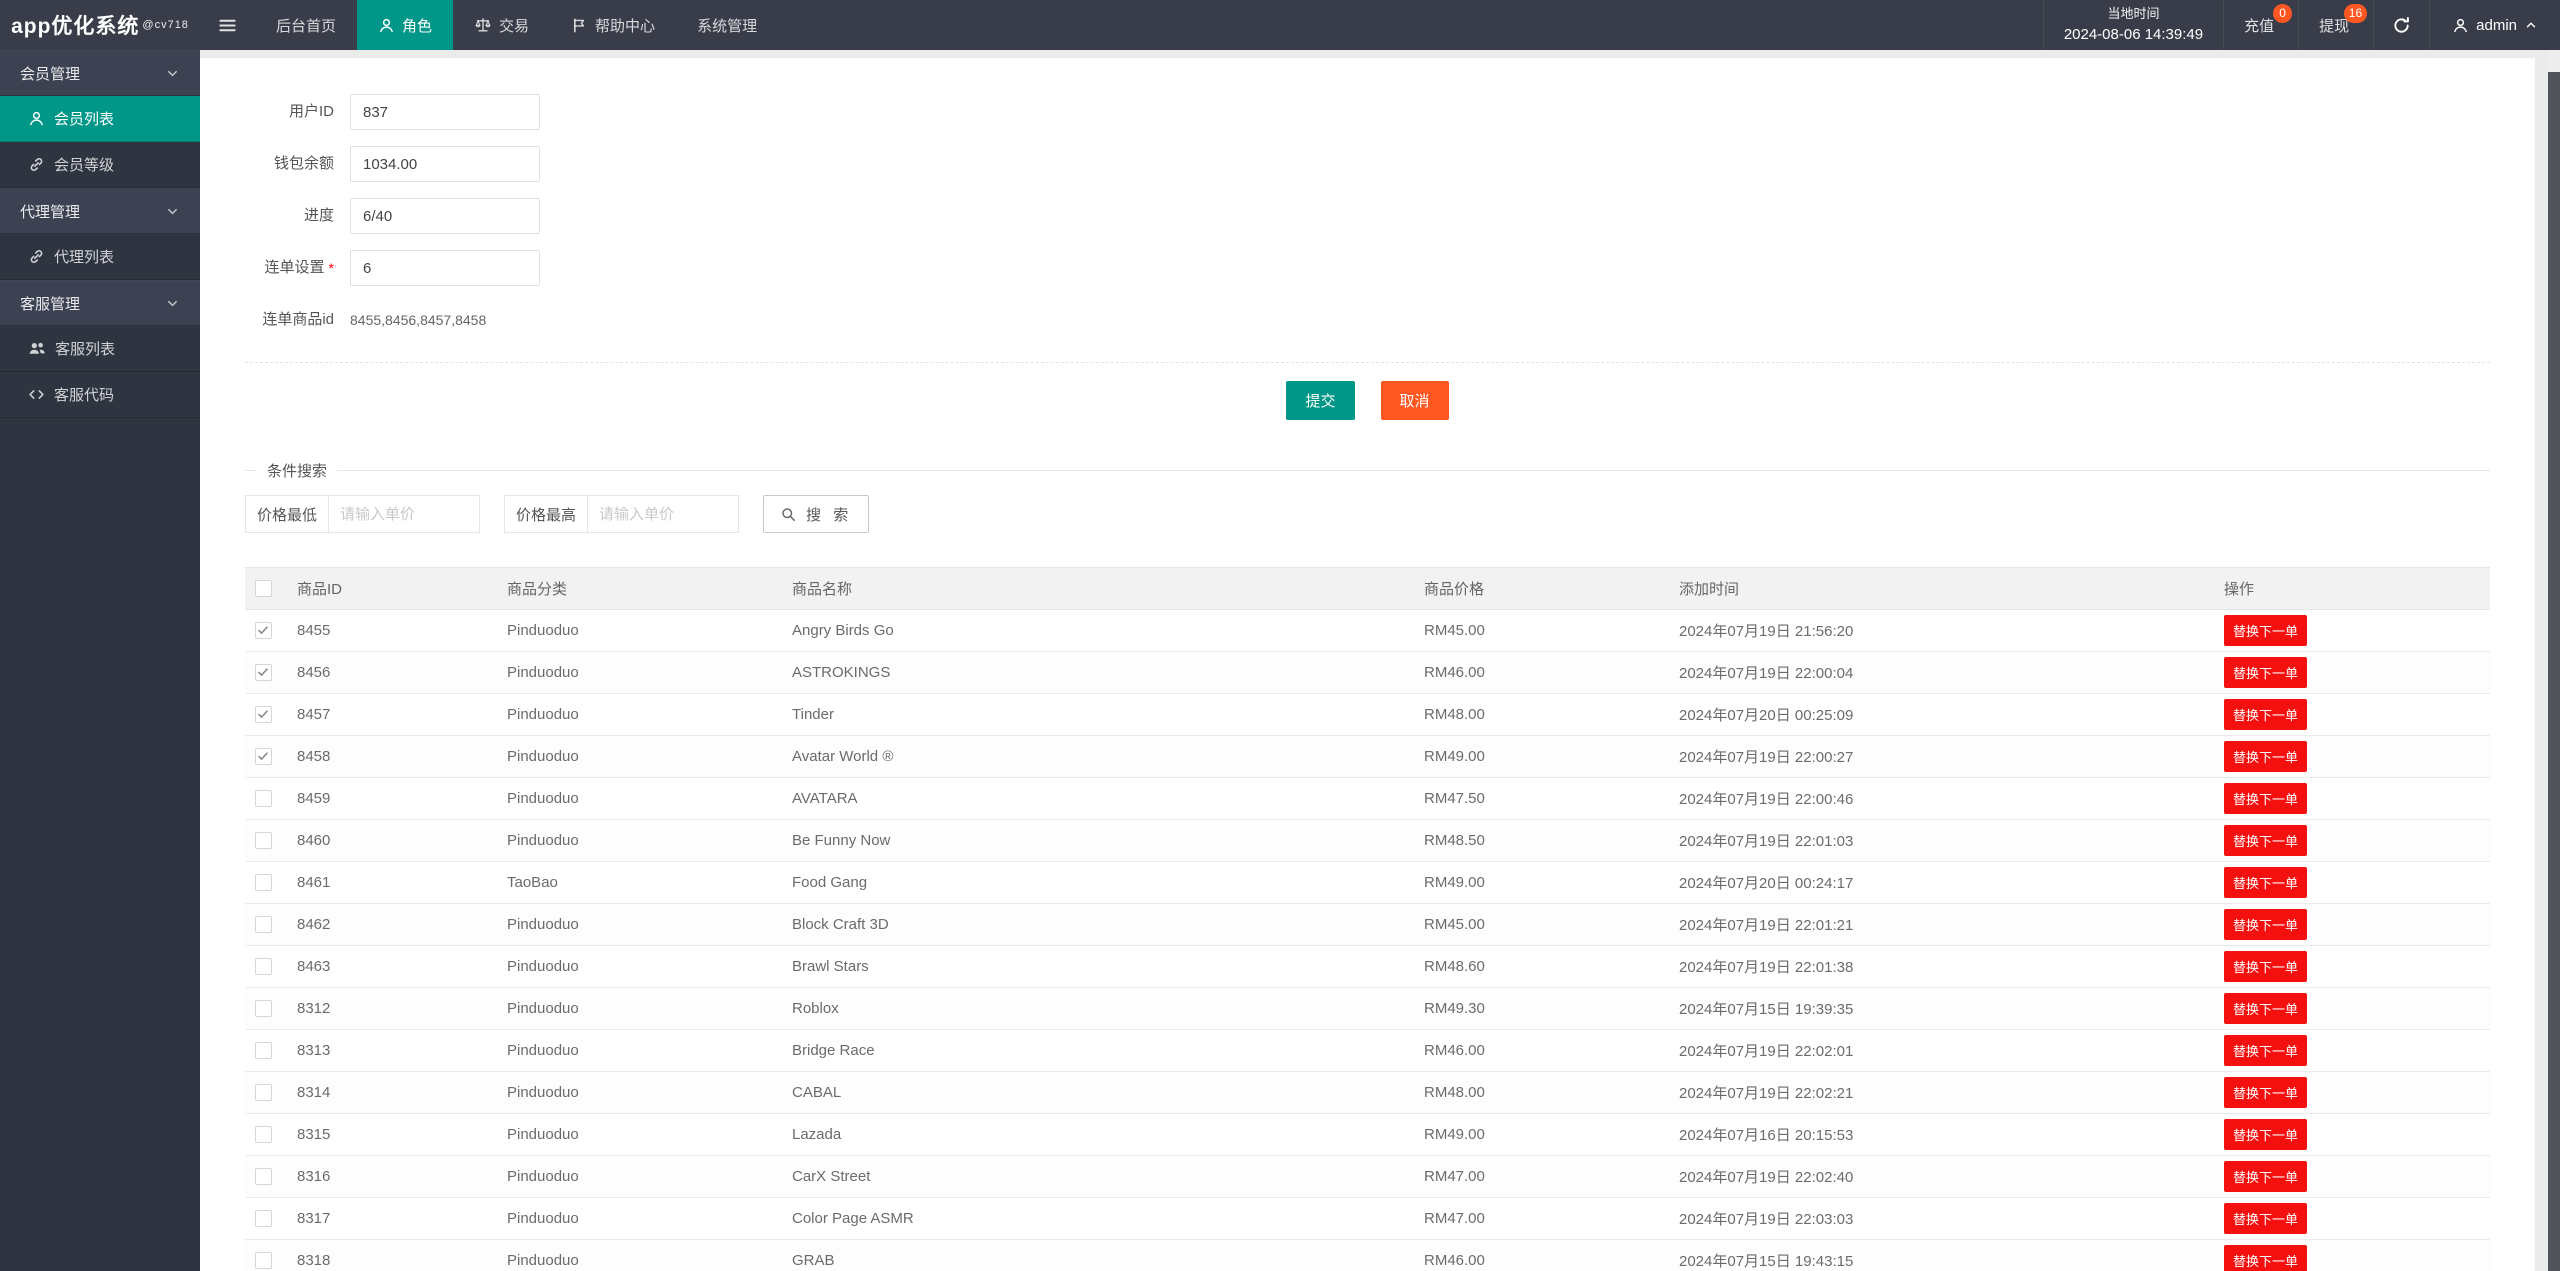 The width and height of the screenshot is (2560, 1271). Describe the element at coordinates (227, 25) in the screenshot. I see `sidebar-collapse-button` at that location.